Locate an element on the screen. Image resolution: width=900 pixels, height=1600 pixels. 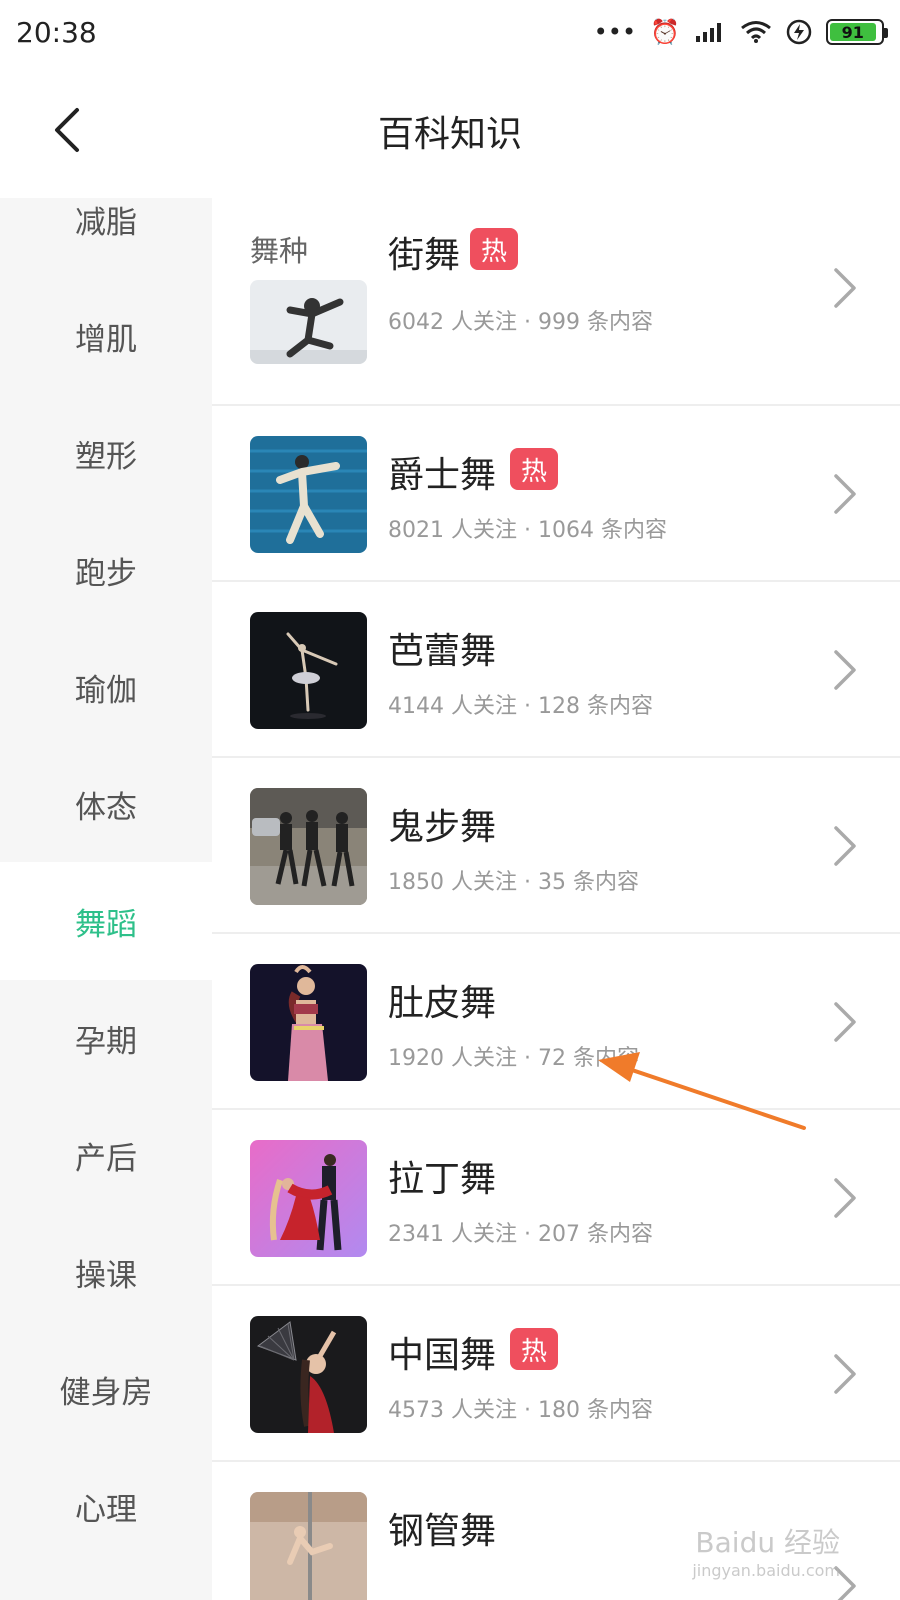
sidebar-item-label: 产后 is located at coordinates (106, 1158).